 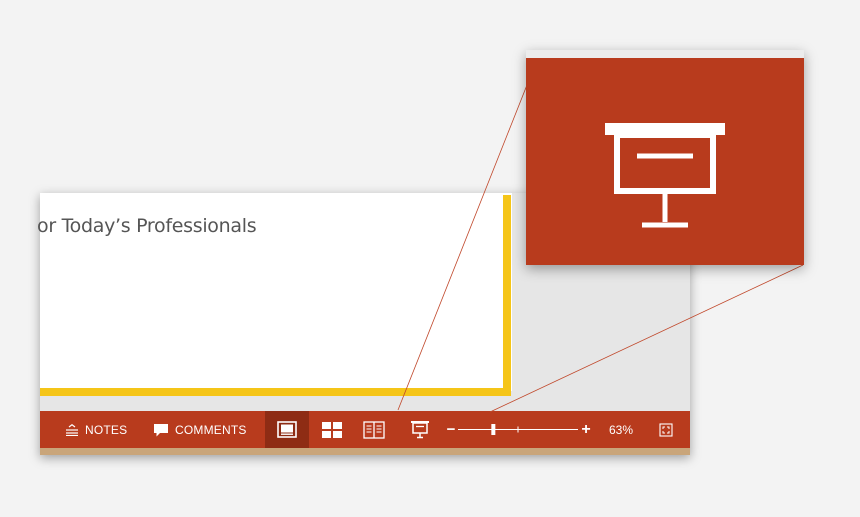 I want to click on slideshow-icon, so click(x=420, y=430).